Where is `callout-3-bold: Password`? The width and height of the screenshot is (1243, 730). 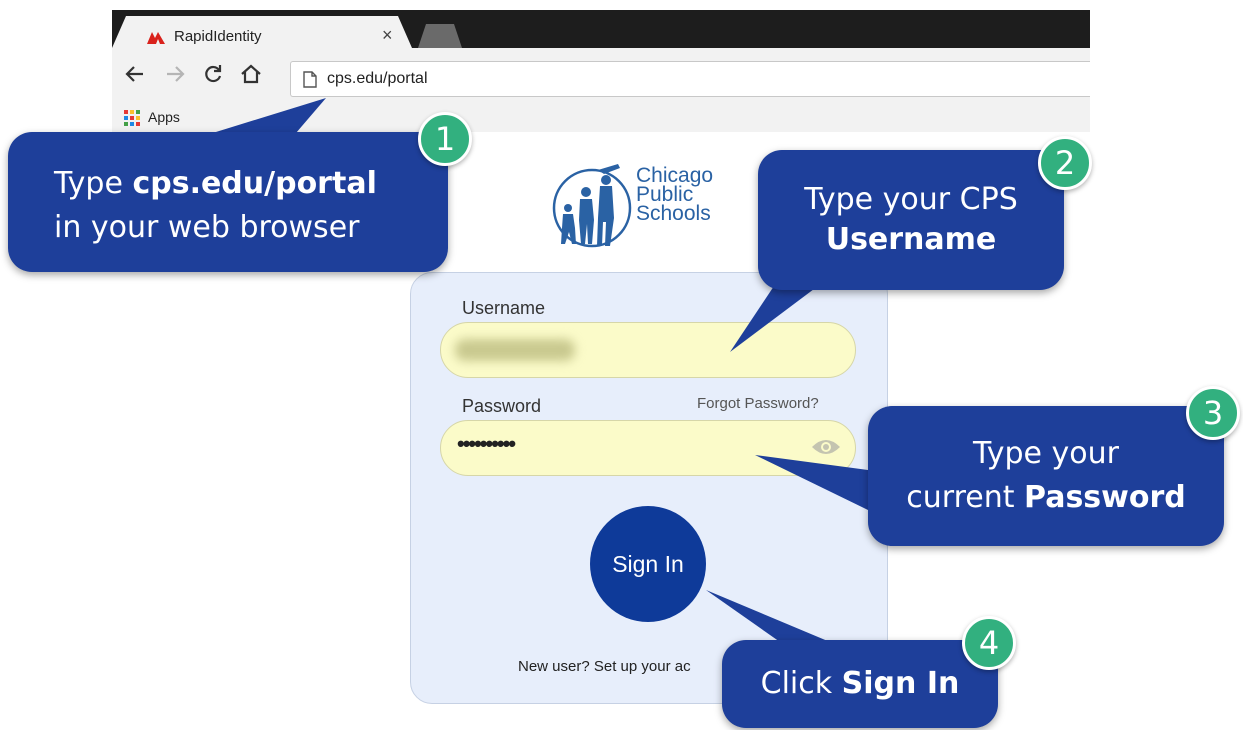 callout-3-bold: Password is located at coordinates (1105, 497).